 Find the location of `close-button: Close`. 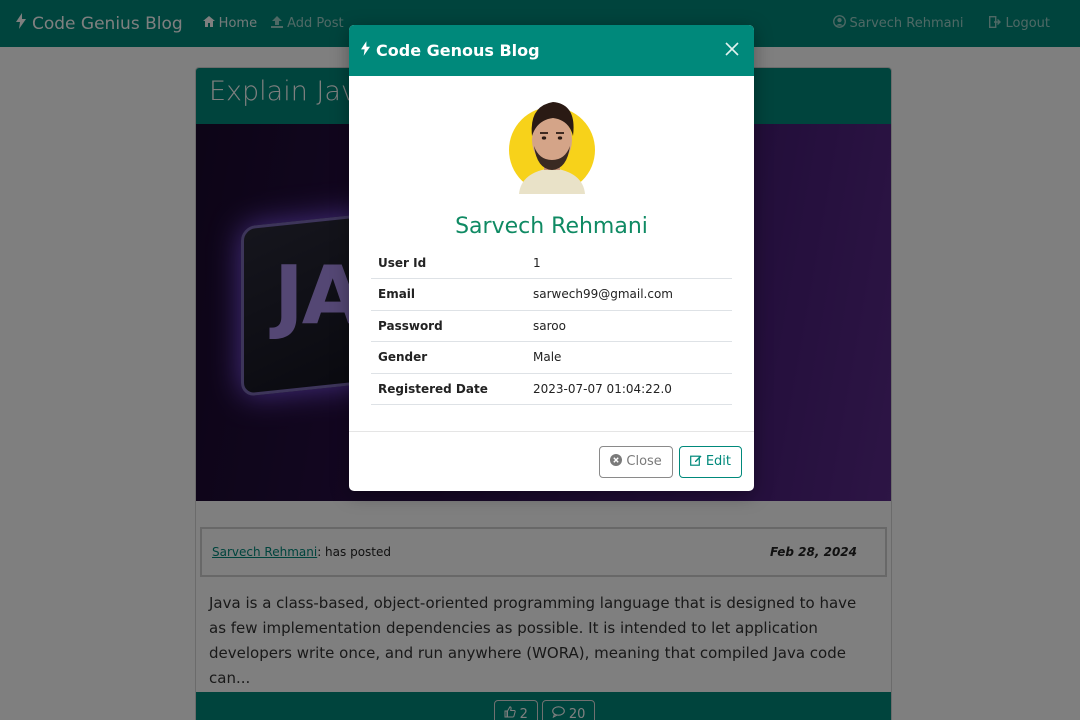

close-button: Close is located at coordinates (636, 461).